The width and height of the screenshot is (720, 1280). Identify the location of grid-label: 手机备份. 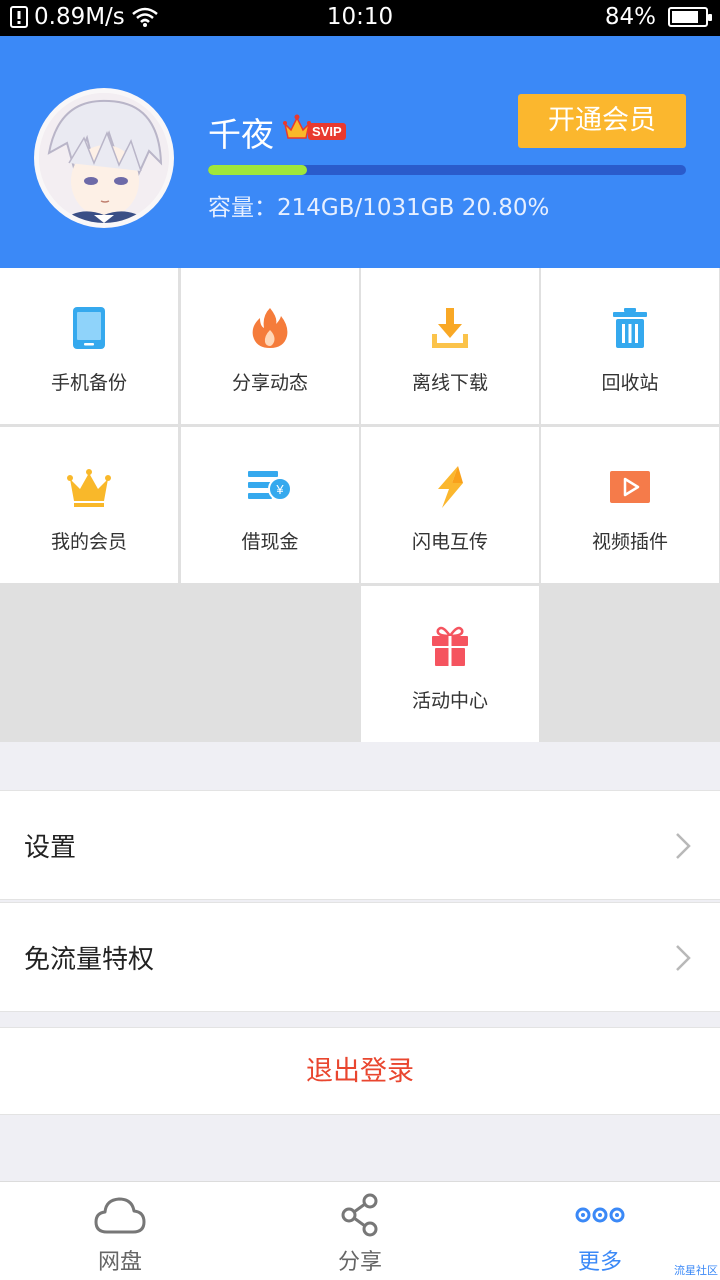
(88, 383).